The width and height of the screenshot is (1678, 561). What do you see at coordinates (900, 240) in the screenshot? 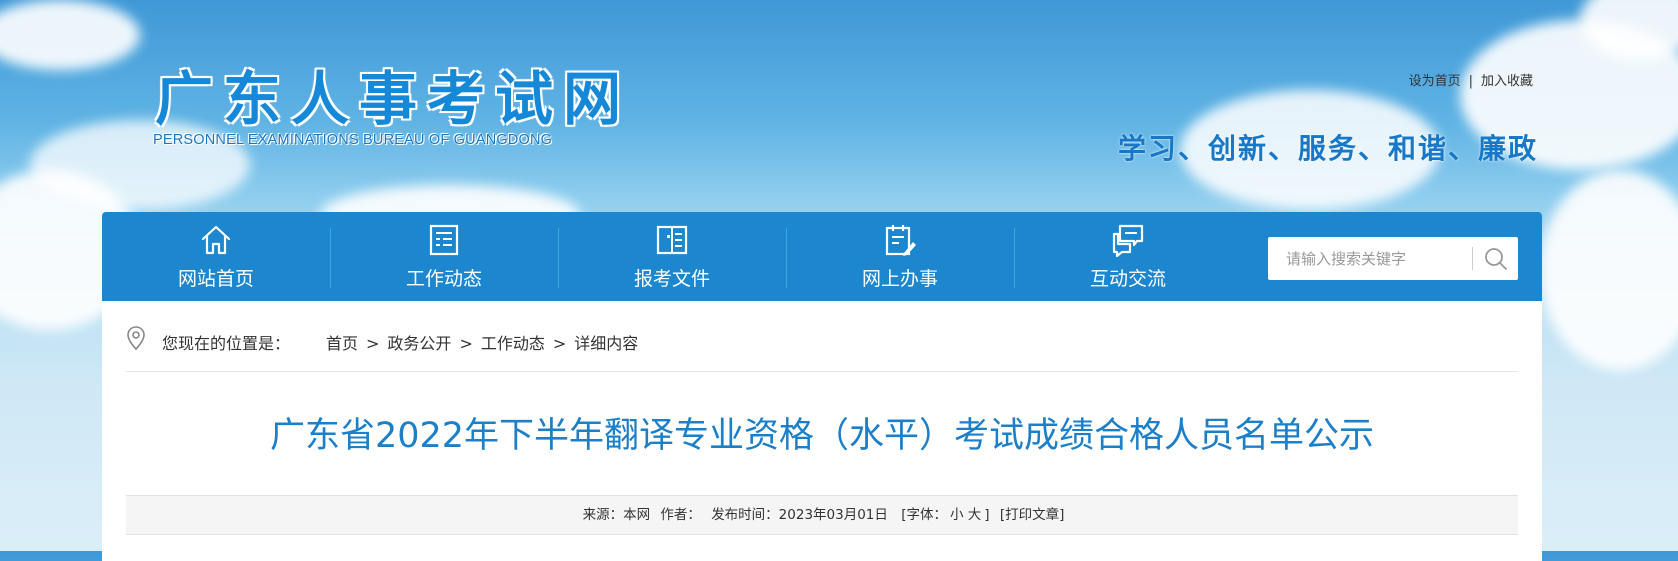
I see `clipboard-pen-icon` at bounding box center [900, 240].